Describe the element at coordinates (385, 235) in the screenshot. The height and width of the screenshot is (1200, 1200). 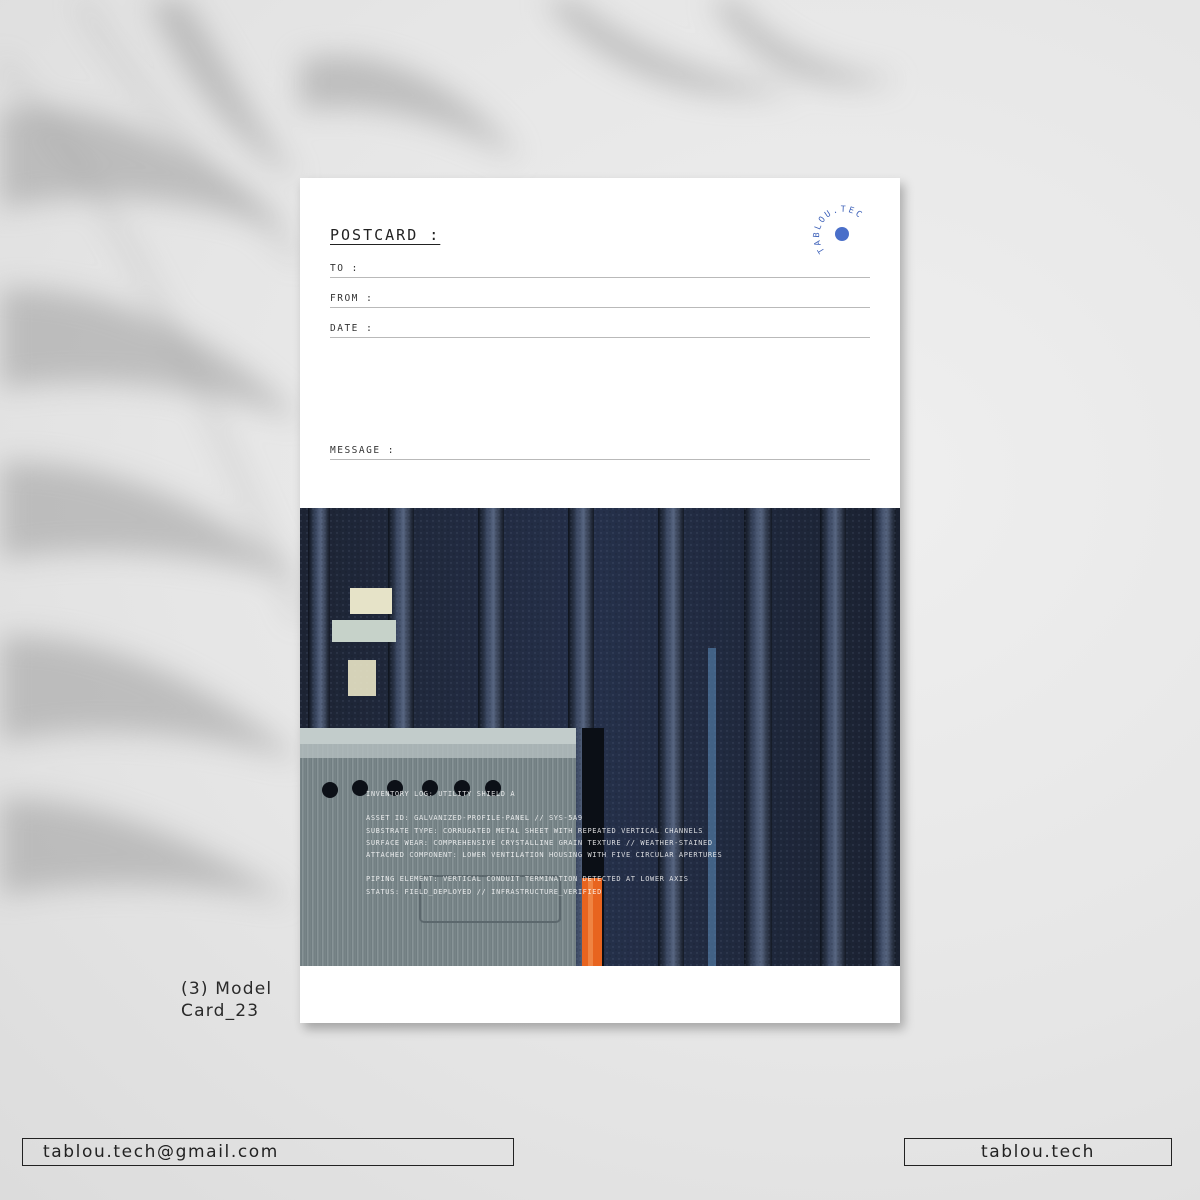
I see `postcard-title: POSTCARD :` at that location.